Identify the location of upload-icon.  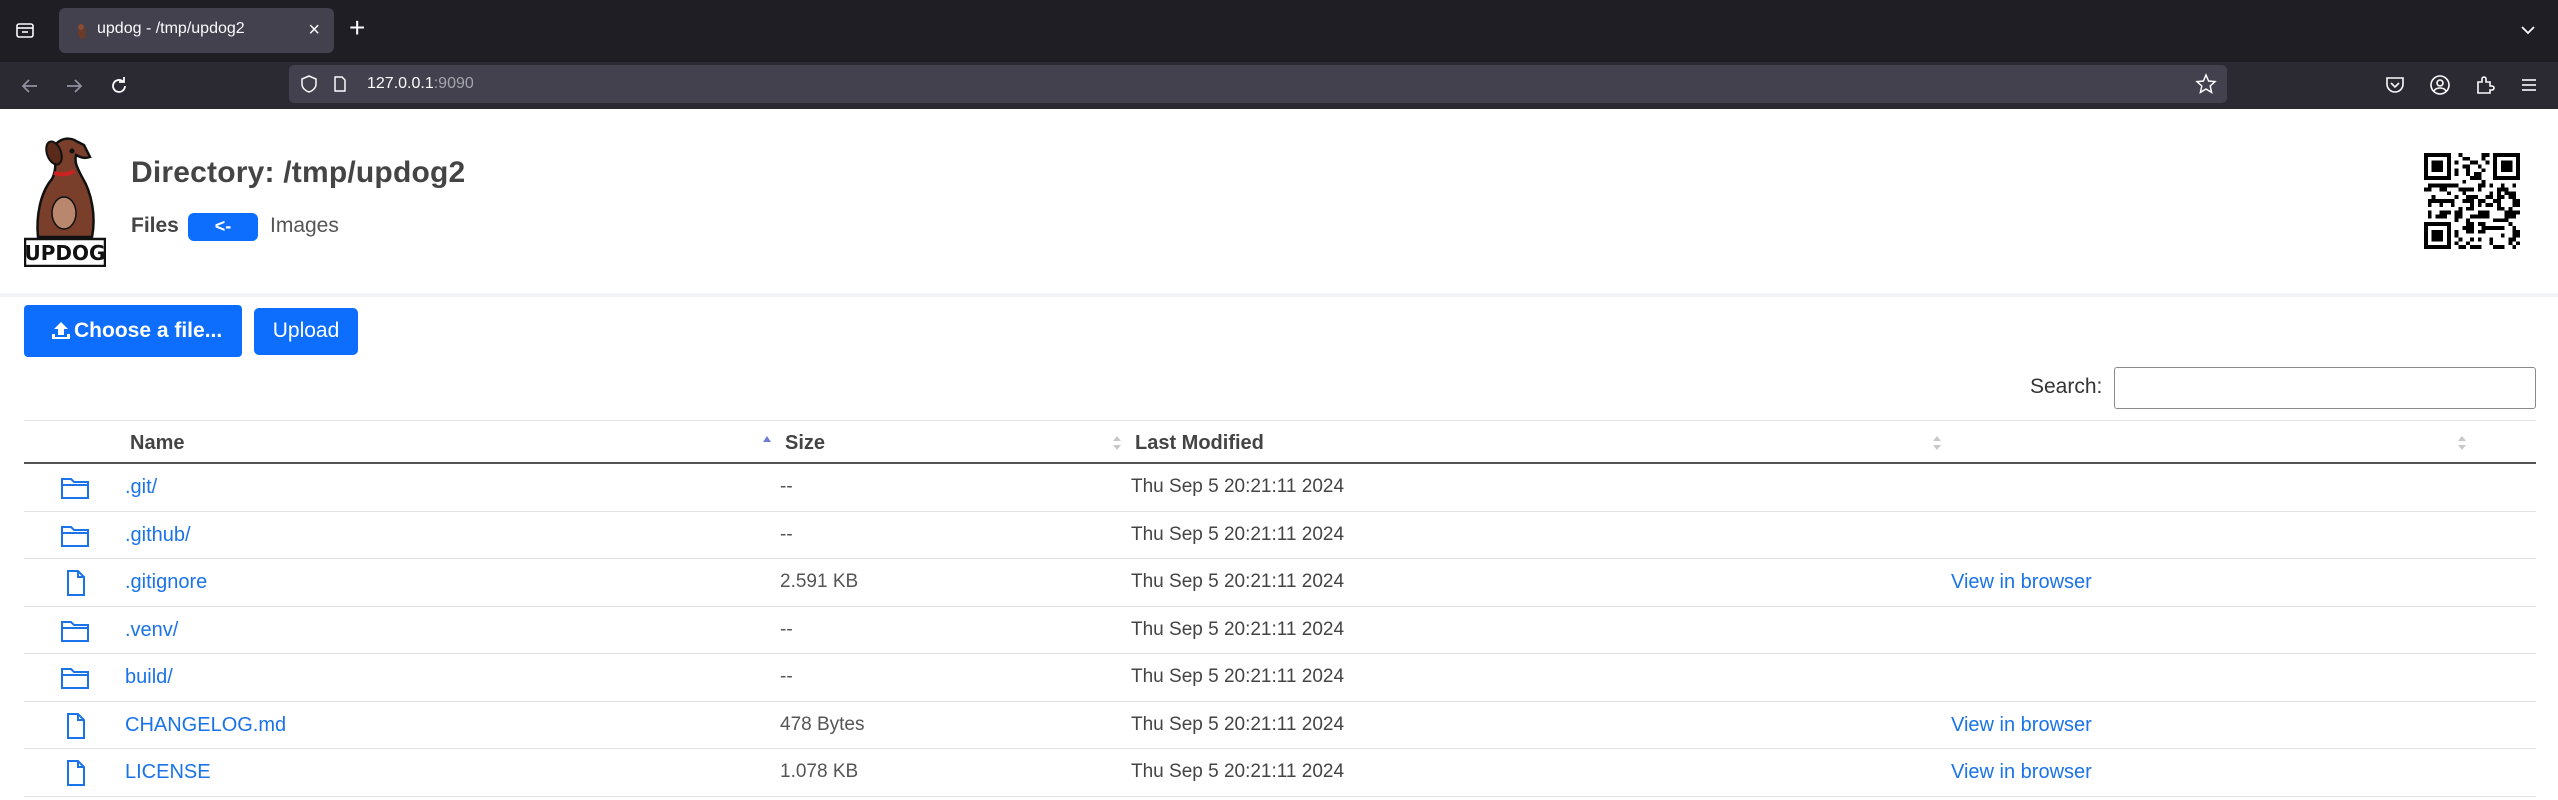
(61, 330).